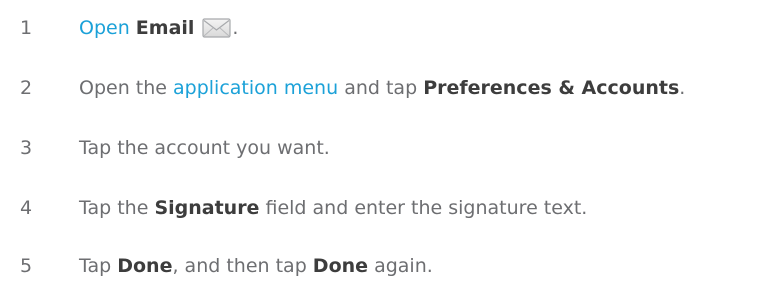 The width and height of the screenshot is (784, 294). What do you see at coordinates (217, 28) in the screenshot?
I see `email-envelope-icon` at bounding box center [217, 28].